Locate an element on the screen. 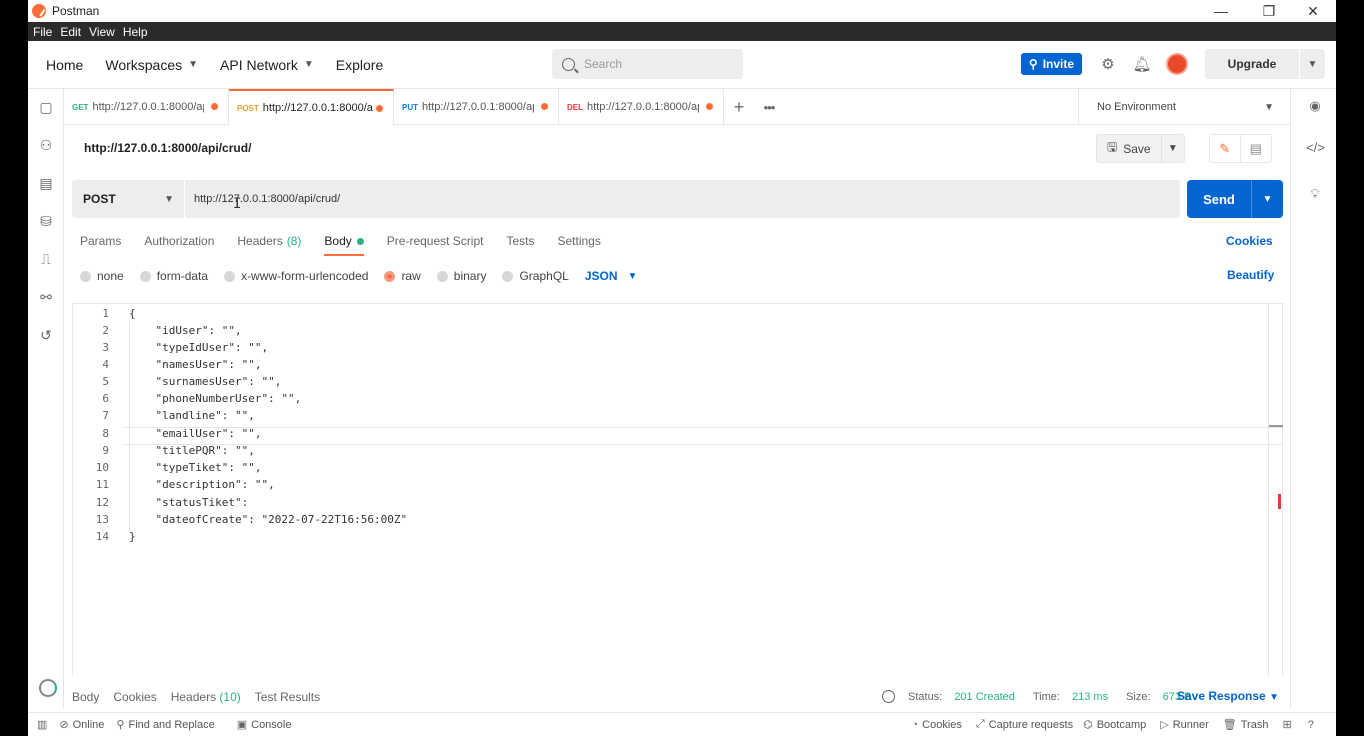  tab-authorization: Authorization is located at coordinates (179, 241).